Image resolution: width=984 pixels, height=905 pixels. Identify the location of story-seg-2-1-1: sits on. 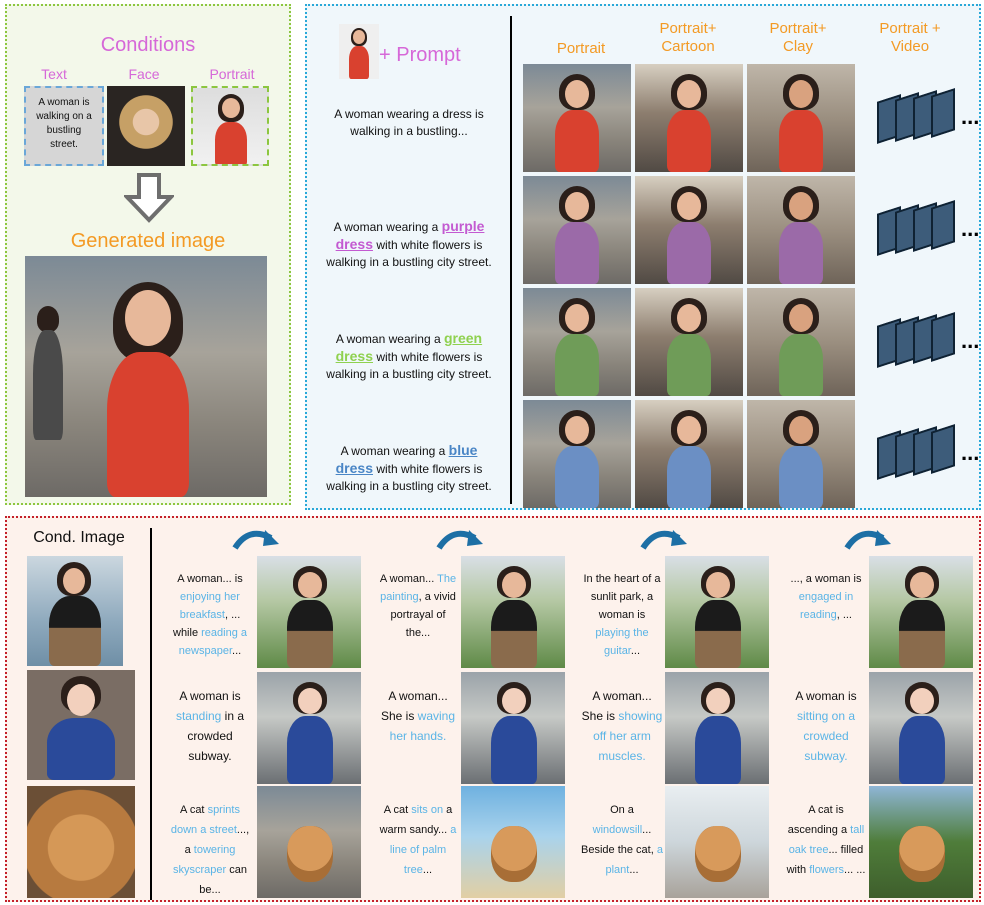
(427, 810).